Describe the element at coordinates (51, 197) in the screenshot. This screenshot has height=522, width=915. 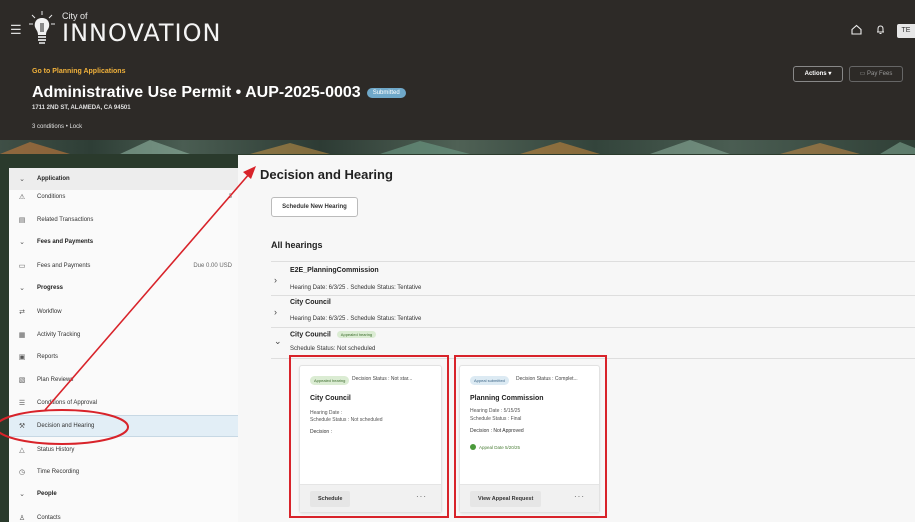
I see `sidebar-item-label: Conditions` at that location.